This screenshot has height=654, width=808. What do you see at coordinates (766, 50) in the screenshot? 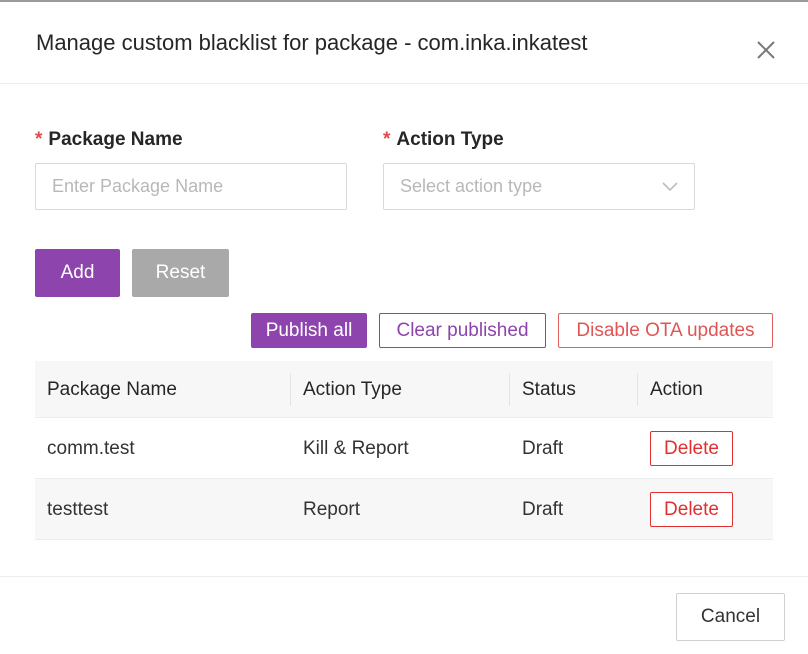
I see `close-icon` at bounding box center [766, 50].